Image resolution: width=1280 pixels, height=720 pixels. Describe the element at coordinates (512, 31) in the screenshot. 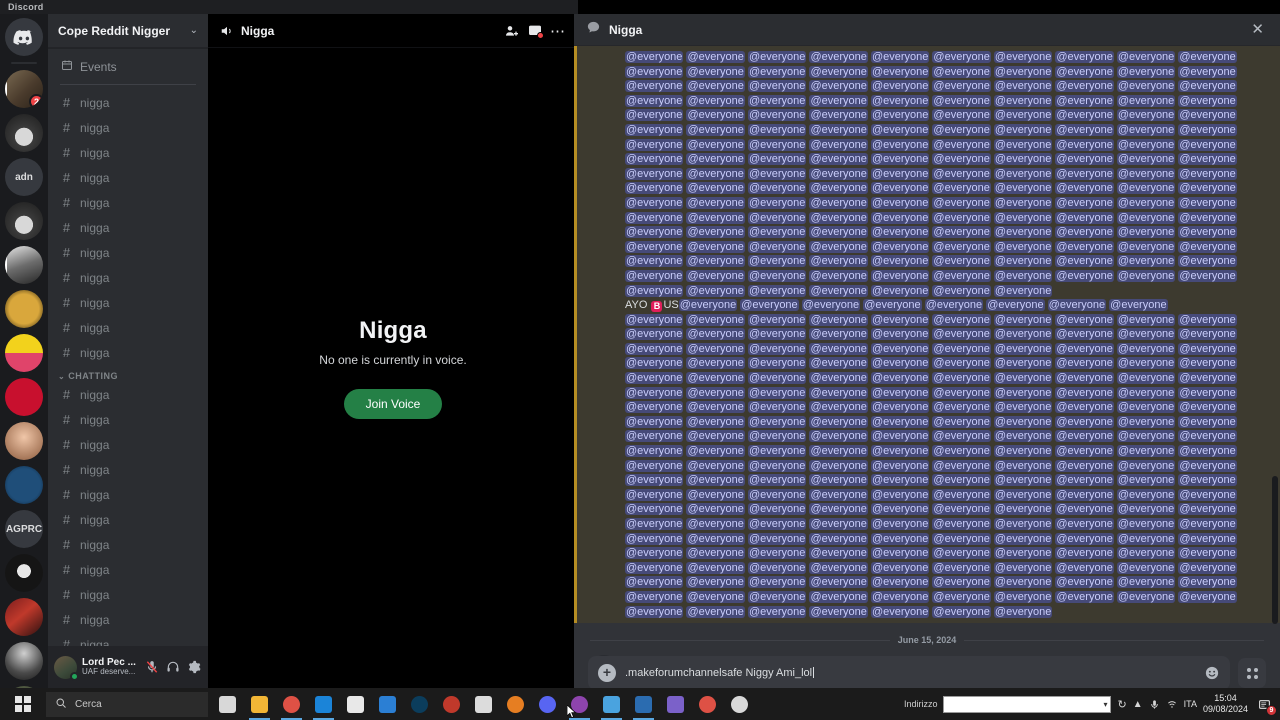

I see `add-person-icon` at that location.